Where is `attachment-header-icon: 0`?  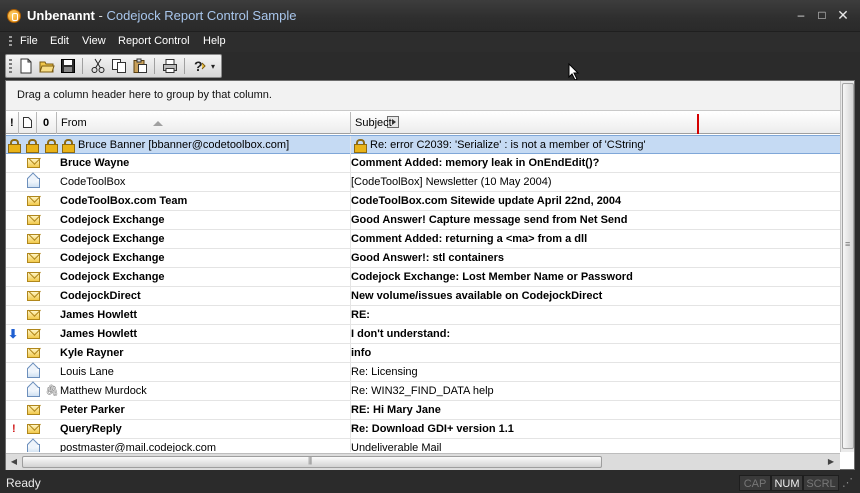
attachment-header-icon: 0 is located at coordinates (46, 123).